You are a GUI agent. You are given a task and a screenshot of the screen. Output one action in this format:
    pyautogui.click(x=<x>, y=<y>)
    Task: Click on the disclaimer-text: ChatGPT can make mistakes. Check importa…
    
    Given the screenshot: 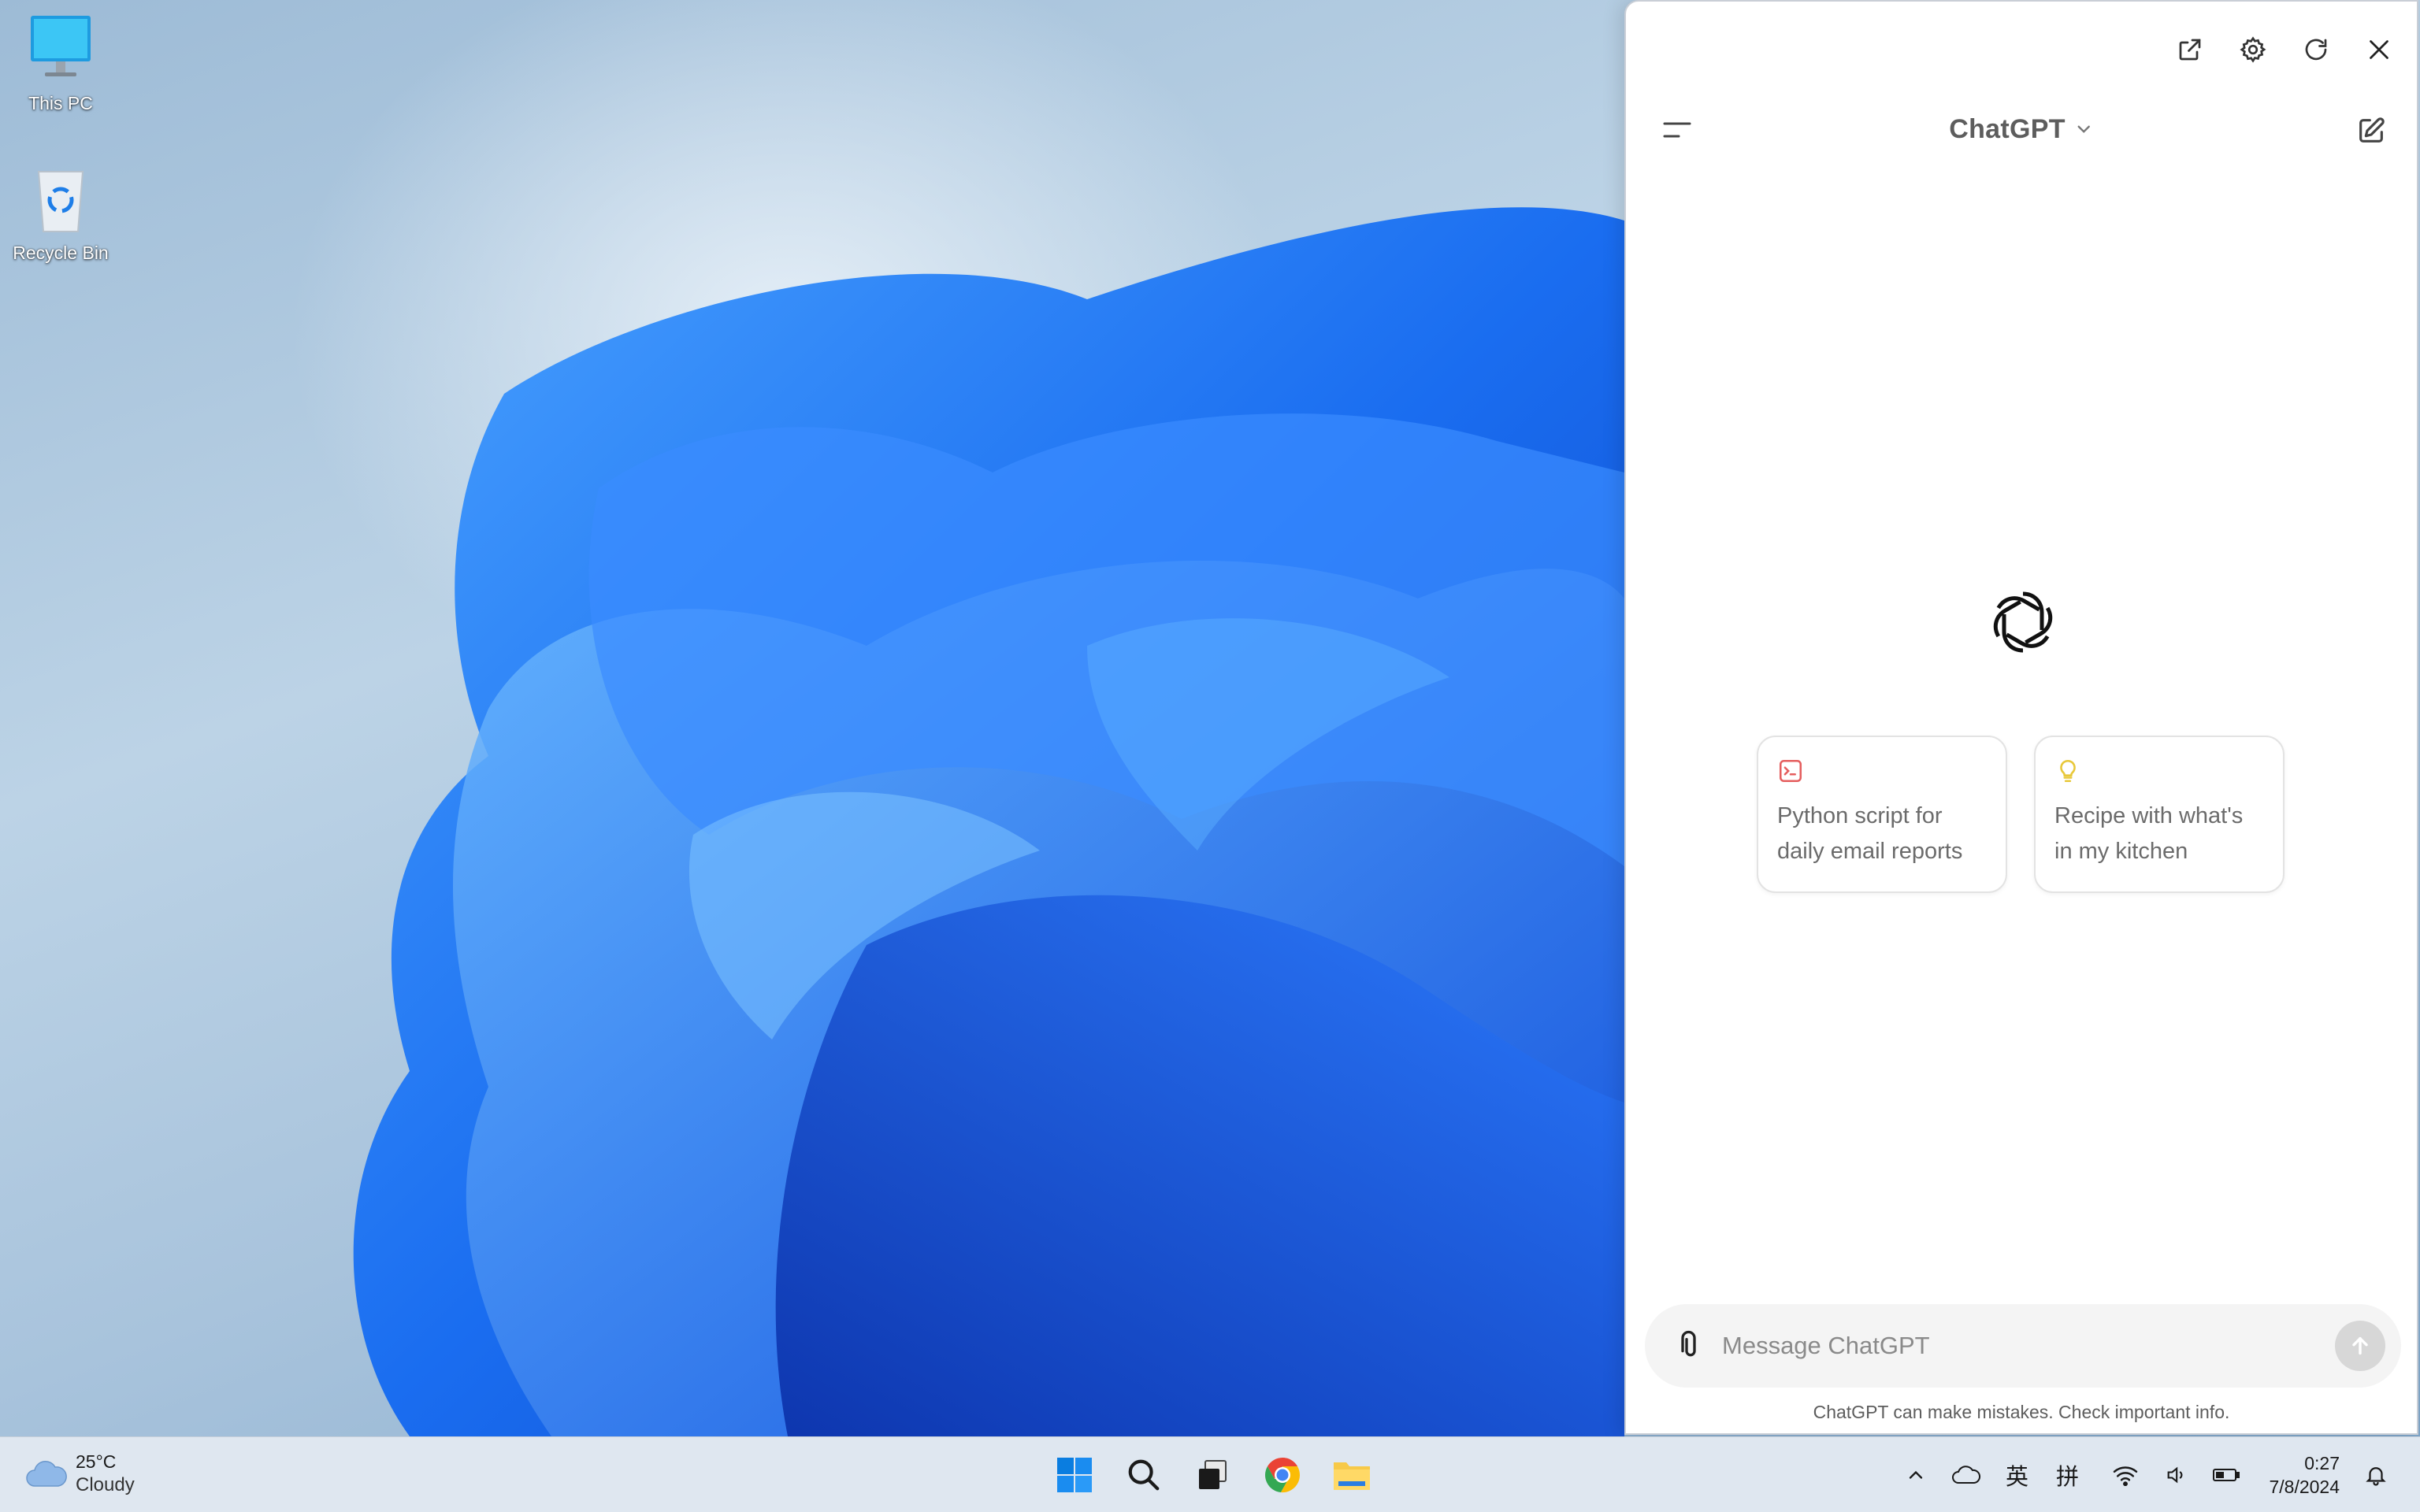 What is the action you would take?
    pyautogui.click(x=2021, y=1412)
    